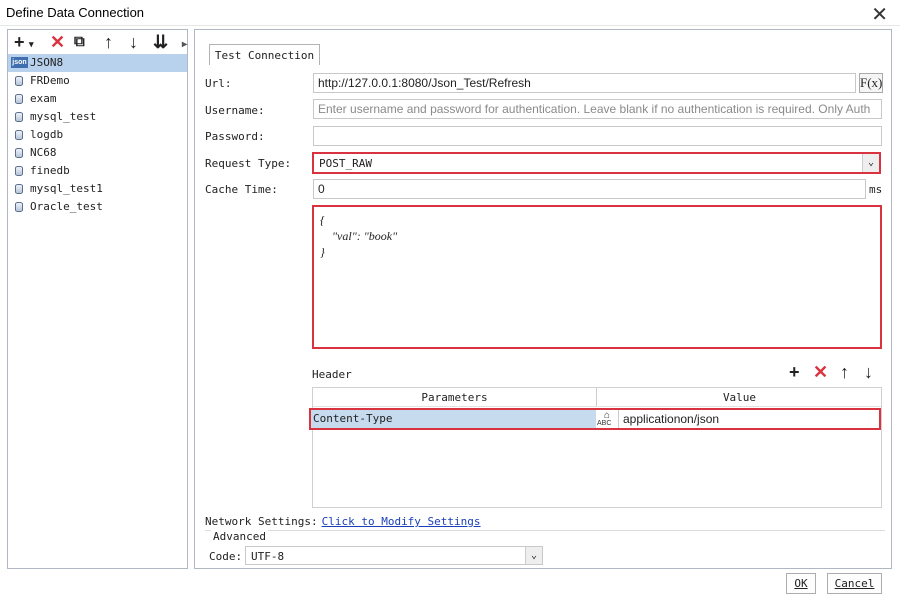  I want to click on cache-unit: ms, so click(876, 189).